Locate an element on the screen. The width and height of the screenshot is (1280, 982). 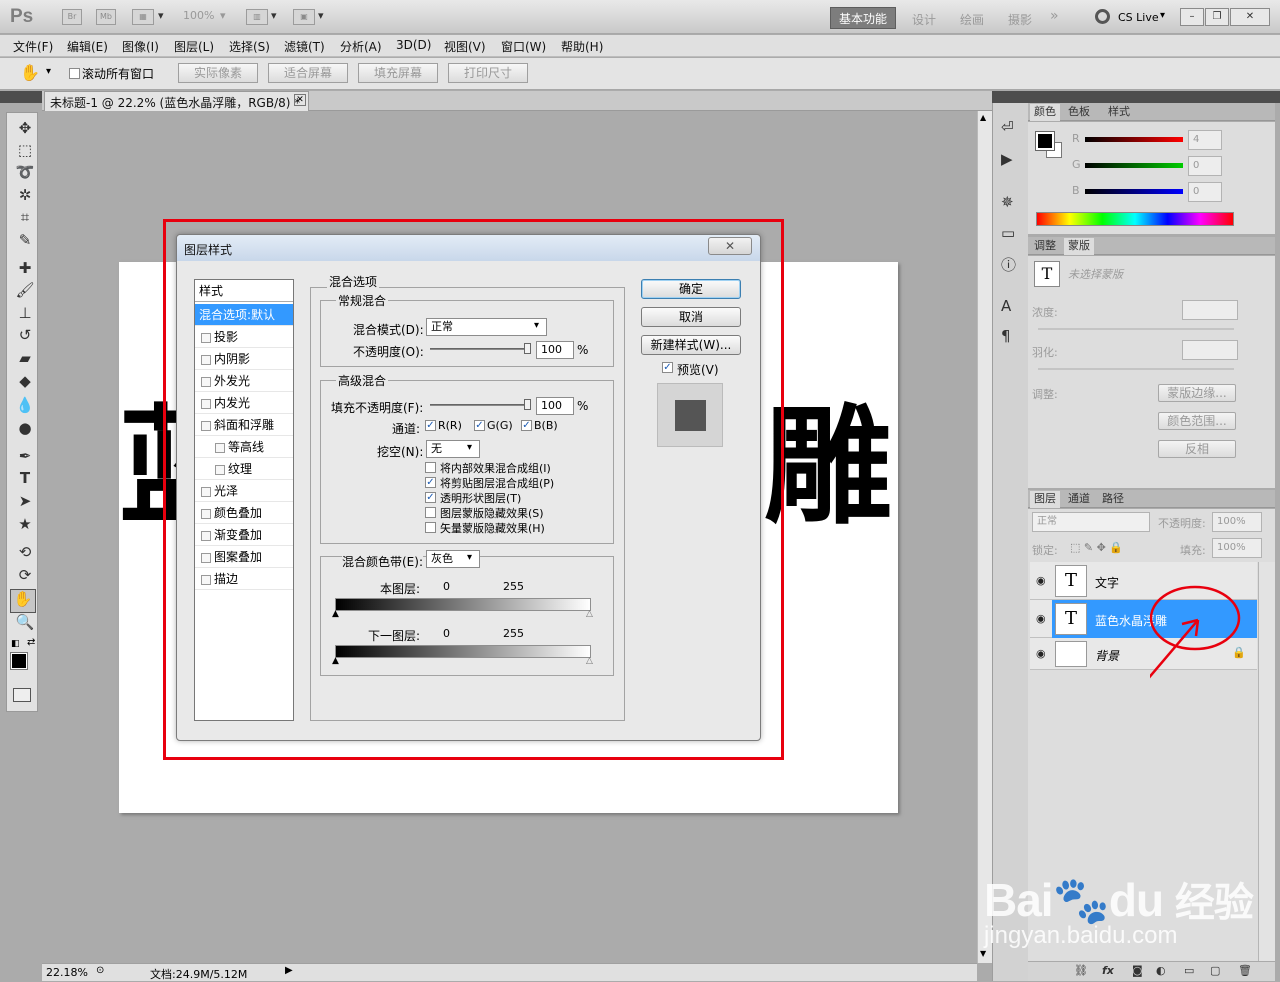
arrange-documents-icon: ▥ is located at coordinates (257, 17).